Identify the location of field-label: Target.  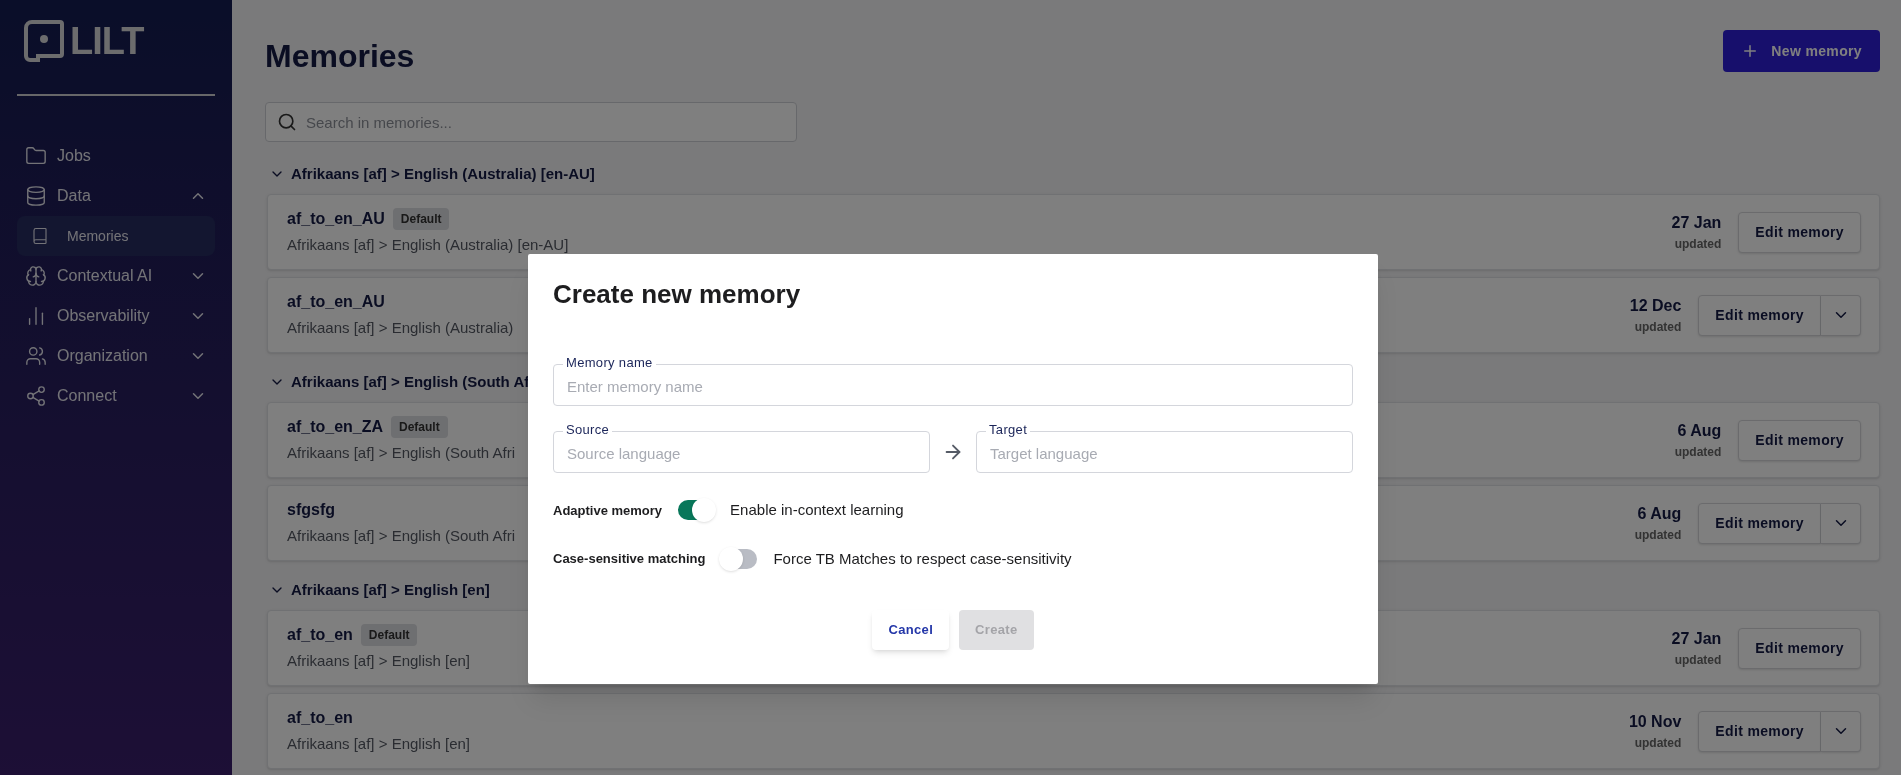
(1008, 430).